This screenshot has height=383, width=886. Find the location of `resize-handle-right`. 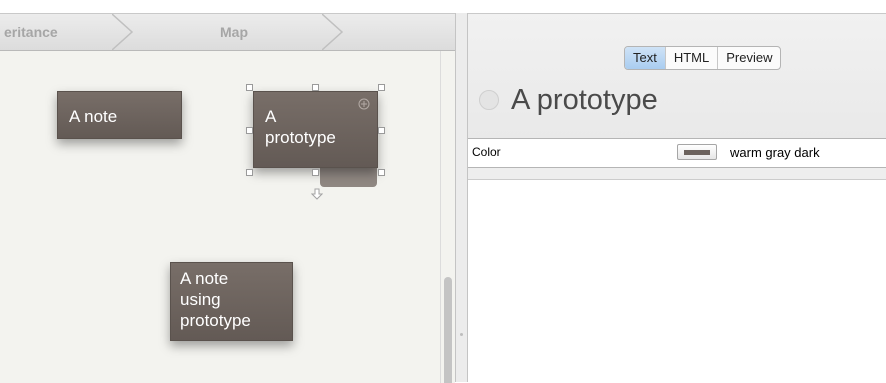

resize-handle-right is located at coordinates (381, 130).